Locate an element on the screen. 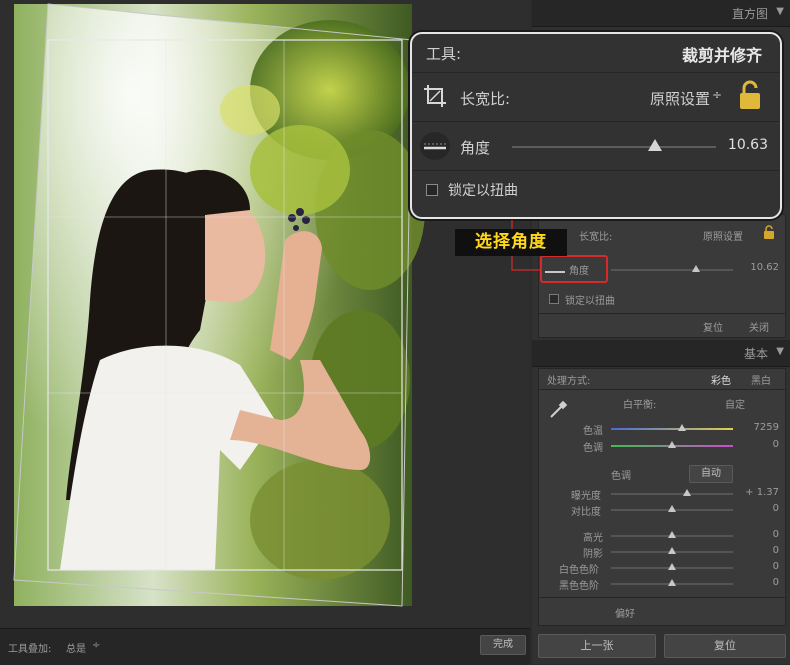 The height and width of the screenshot is (665, 790). whites-value: 0 is located at coordinates (776, 566).